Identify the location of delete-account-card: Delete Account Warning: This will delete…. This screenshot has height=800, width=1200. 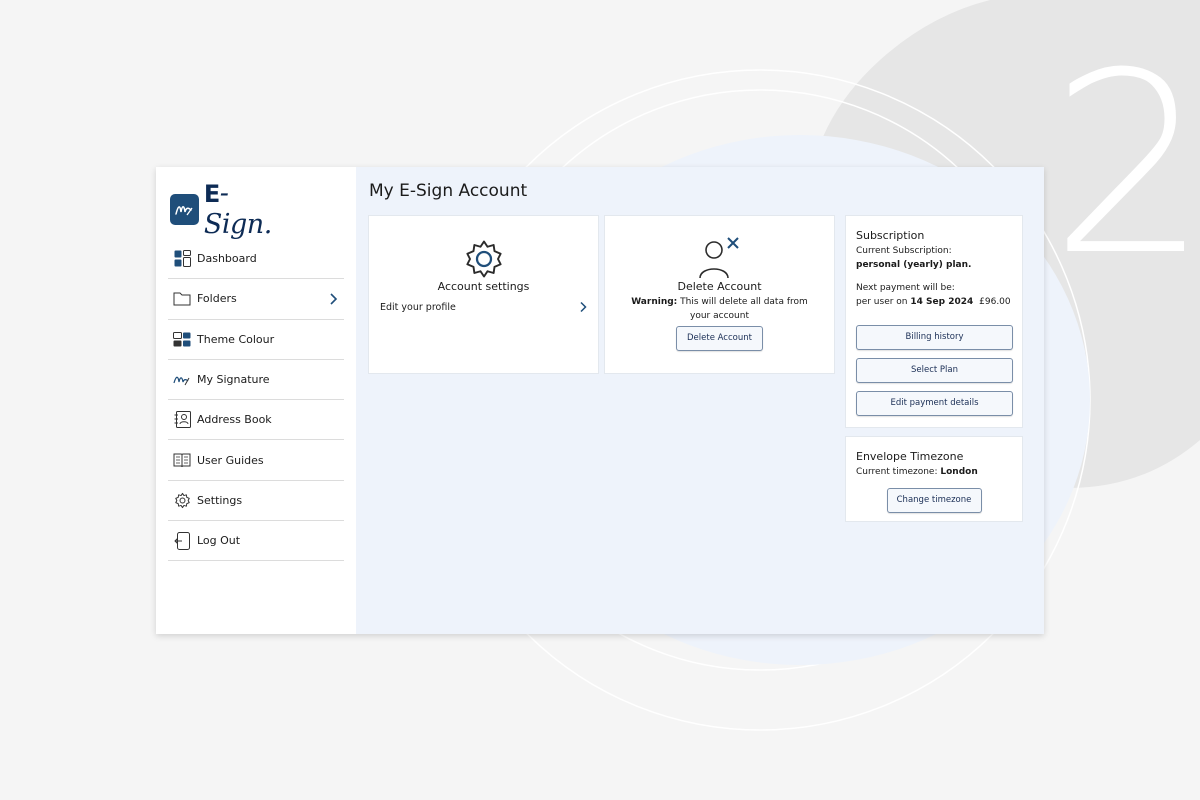
(719, 294).